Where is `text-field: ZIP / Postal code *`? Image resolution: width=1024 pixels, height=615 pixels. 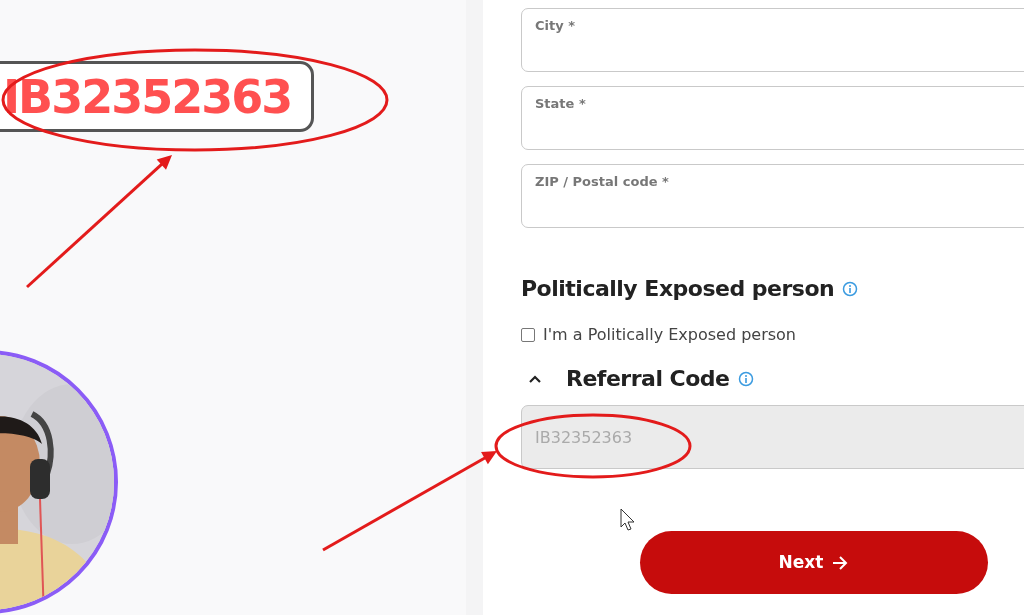 text-field: ZIP / Postal code * is located at coordinates (772, 196).